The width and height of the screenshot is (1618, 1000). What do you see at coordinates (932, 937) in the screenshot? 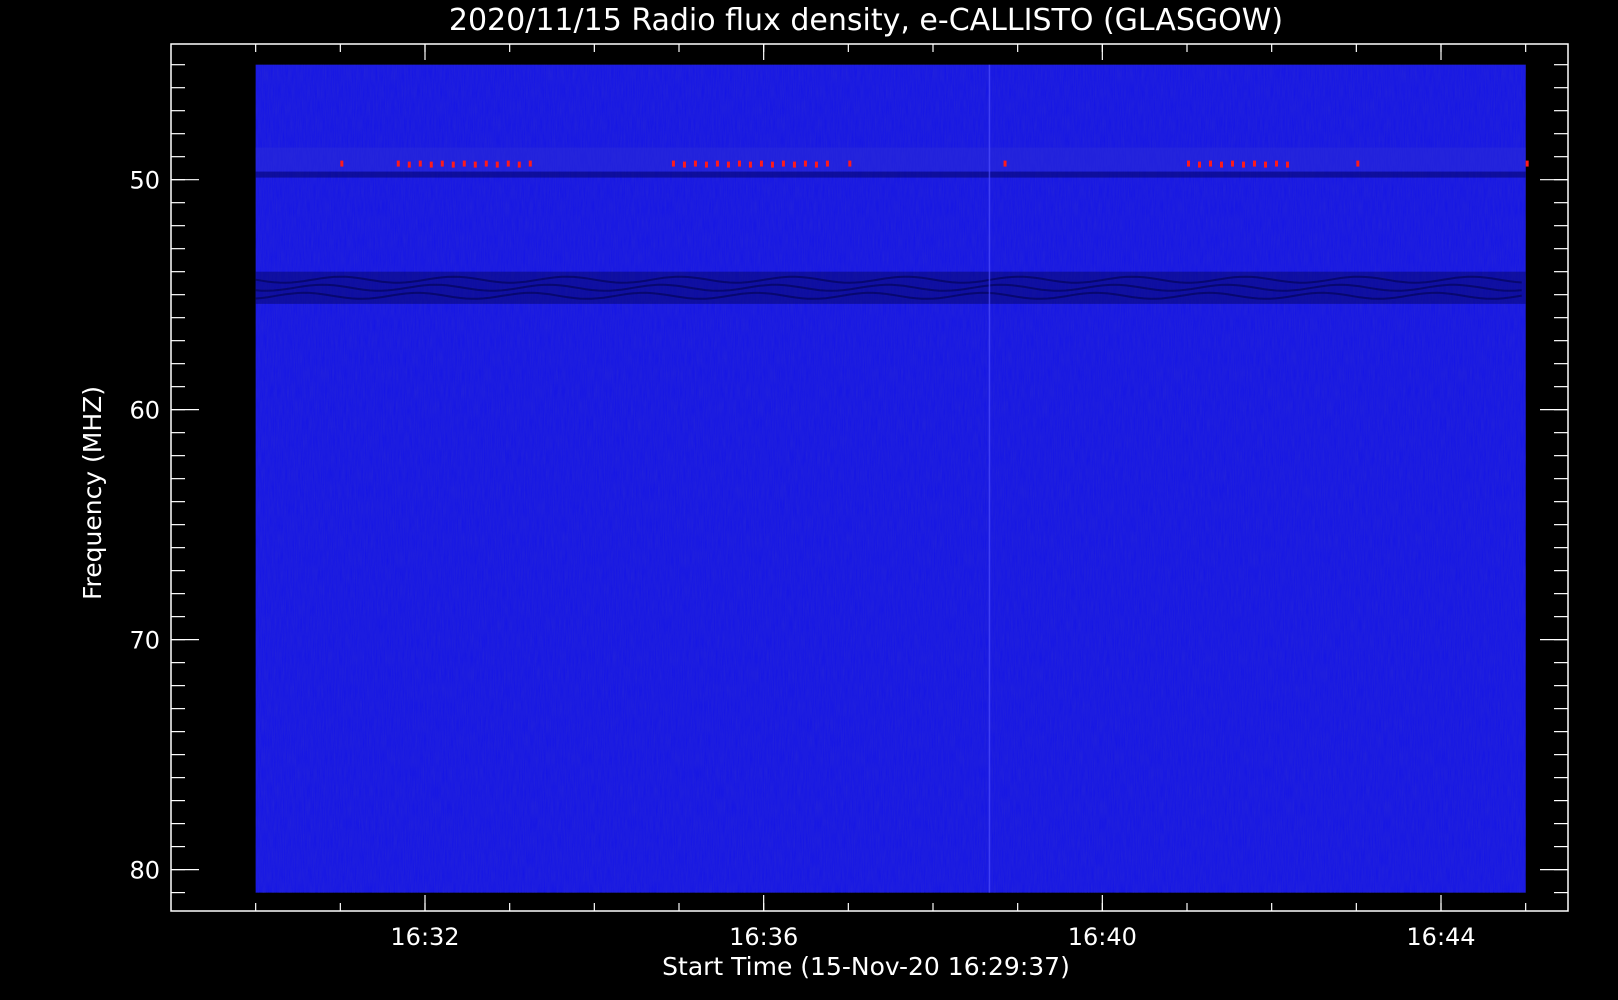
I see `x-tick-labels: 16:32 16:36 16:40 16:44` at bounding box center [932, 937].